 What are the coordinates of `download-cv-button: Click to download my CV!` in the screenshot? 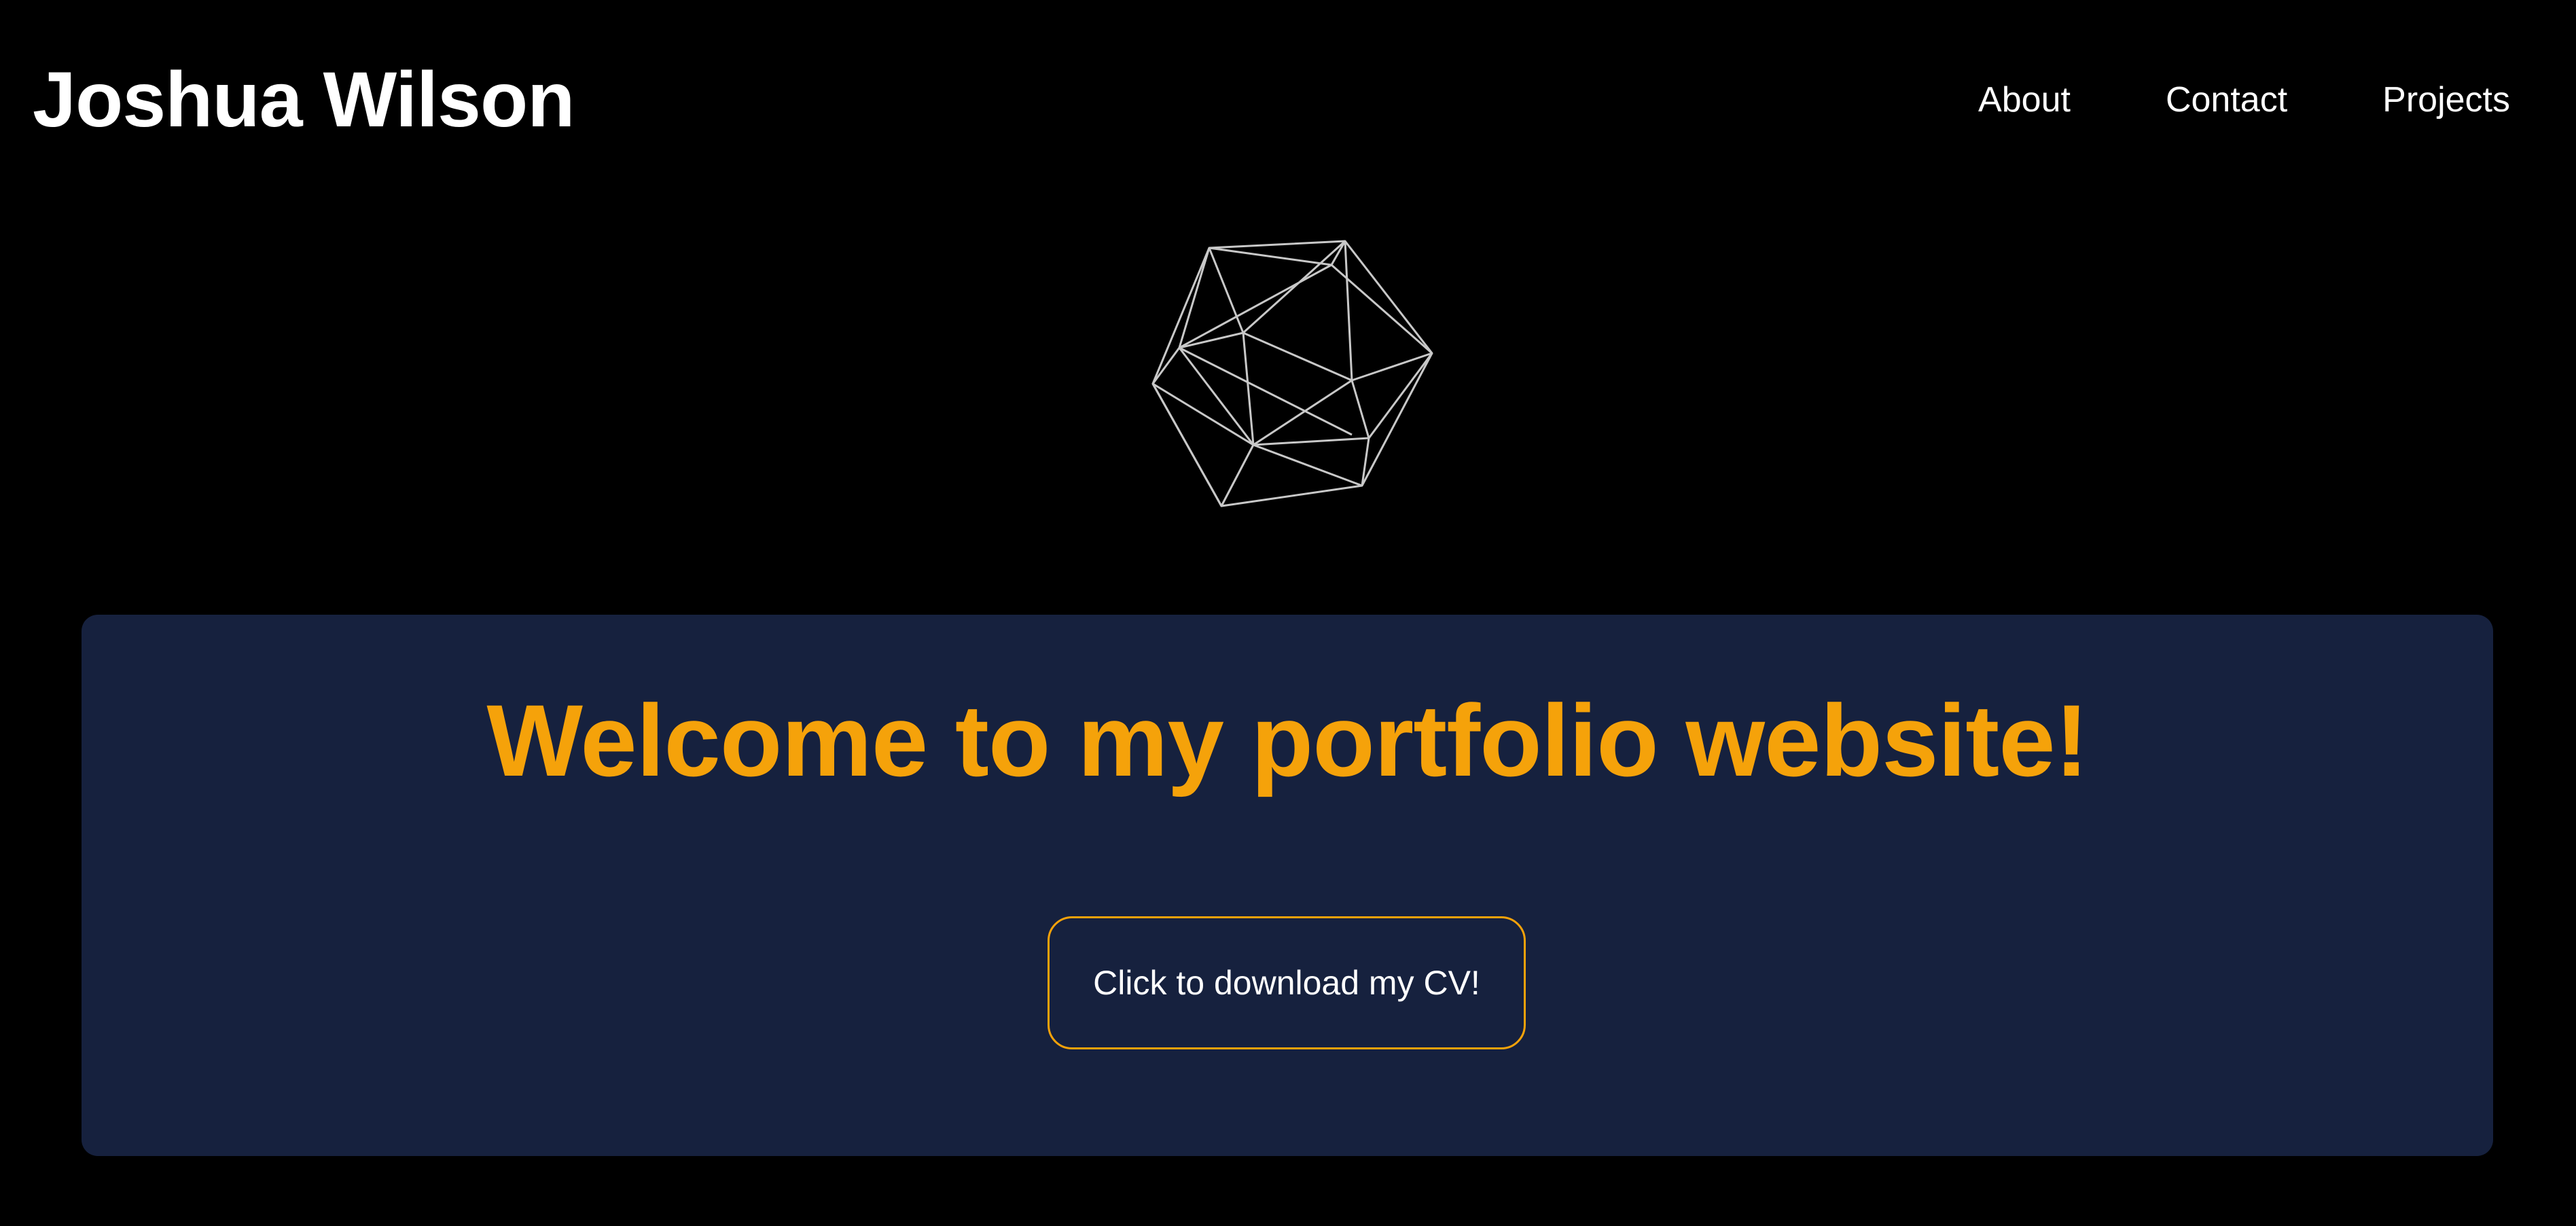 It's located at (1287, 982).